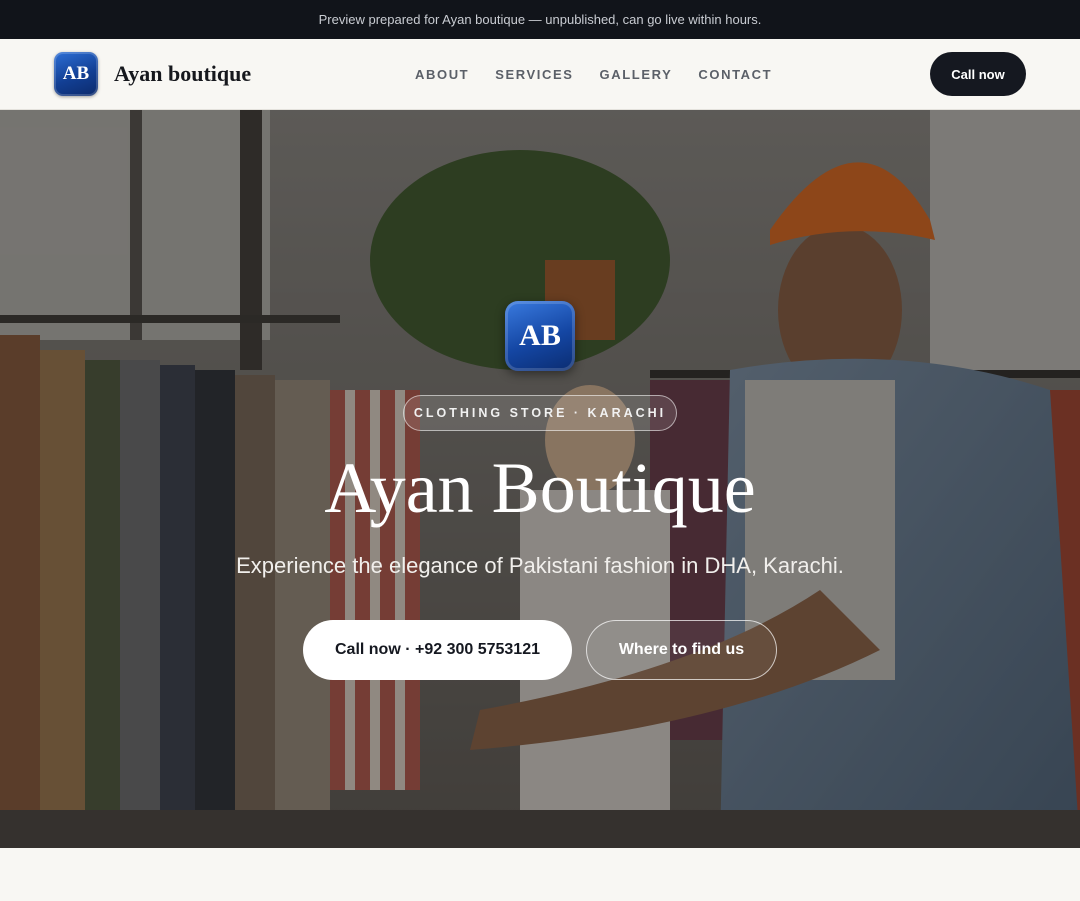 This screenshot has width=1080, height=901. What do you see at coordinates (540, 488) in the screenshot?
I see `hero-title: Ayan Boutique` at bounding box center [540, 488].